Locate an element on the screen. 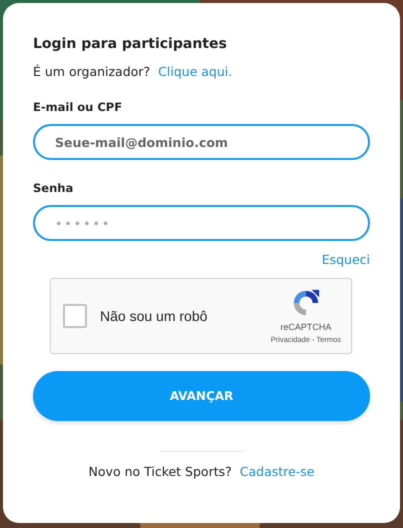 Image resolution: width=403 pixels, height=528 pixels. field-label: Senha is located at coordinates (53, 188).